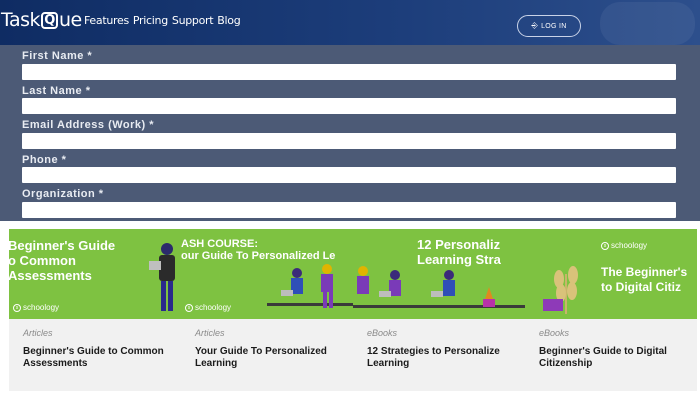  Describe the element at coordinates (258, 250) in the screenshot. I see `banner-text: ASH COURSE: our Guide To Personalized Le` at that location.